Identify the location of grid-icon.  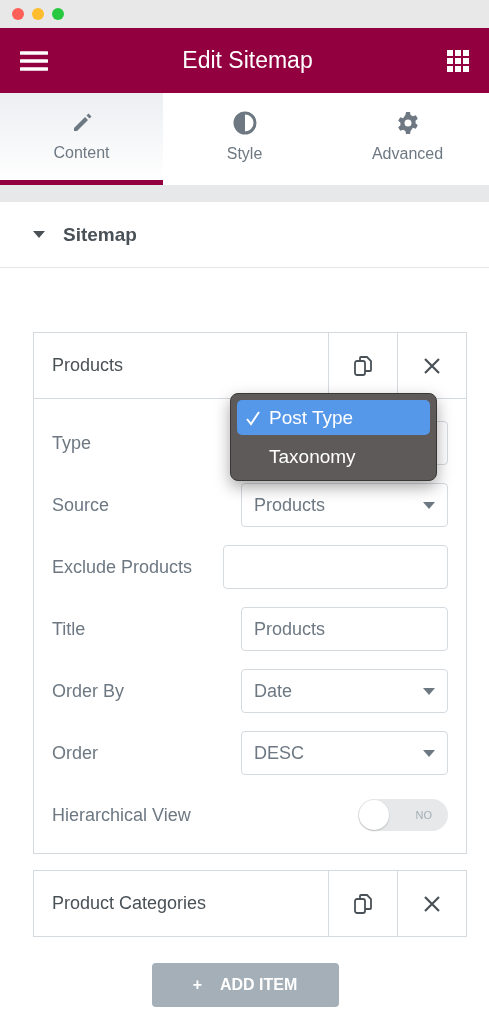
(458, 60).